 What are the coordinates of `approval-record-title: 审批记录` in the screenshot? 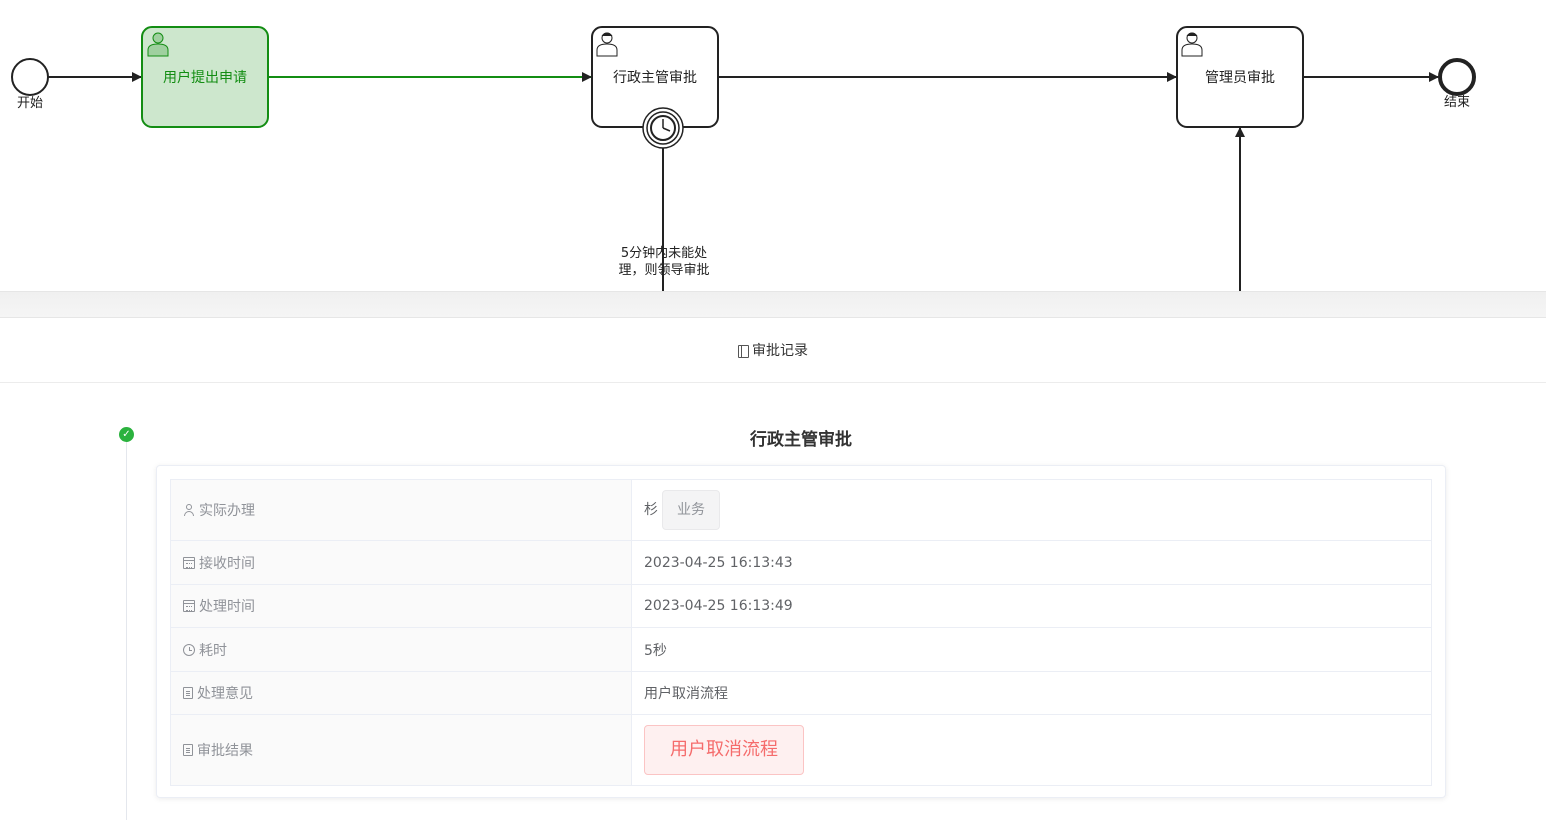 It's located at (780, 351).